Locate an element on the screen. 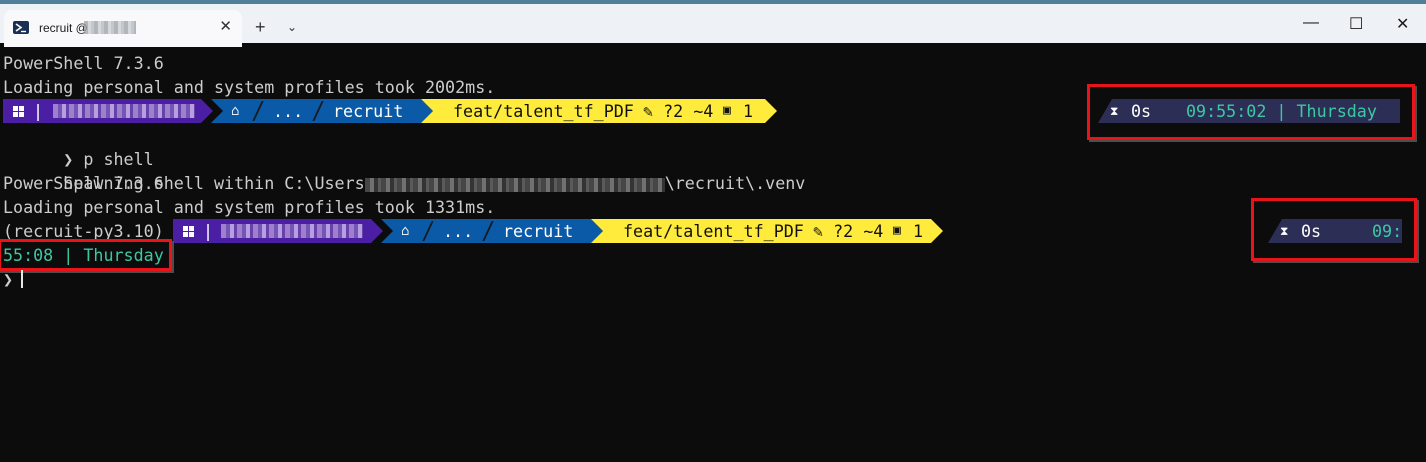  redacted-host is located at coordinates (110, 27).